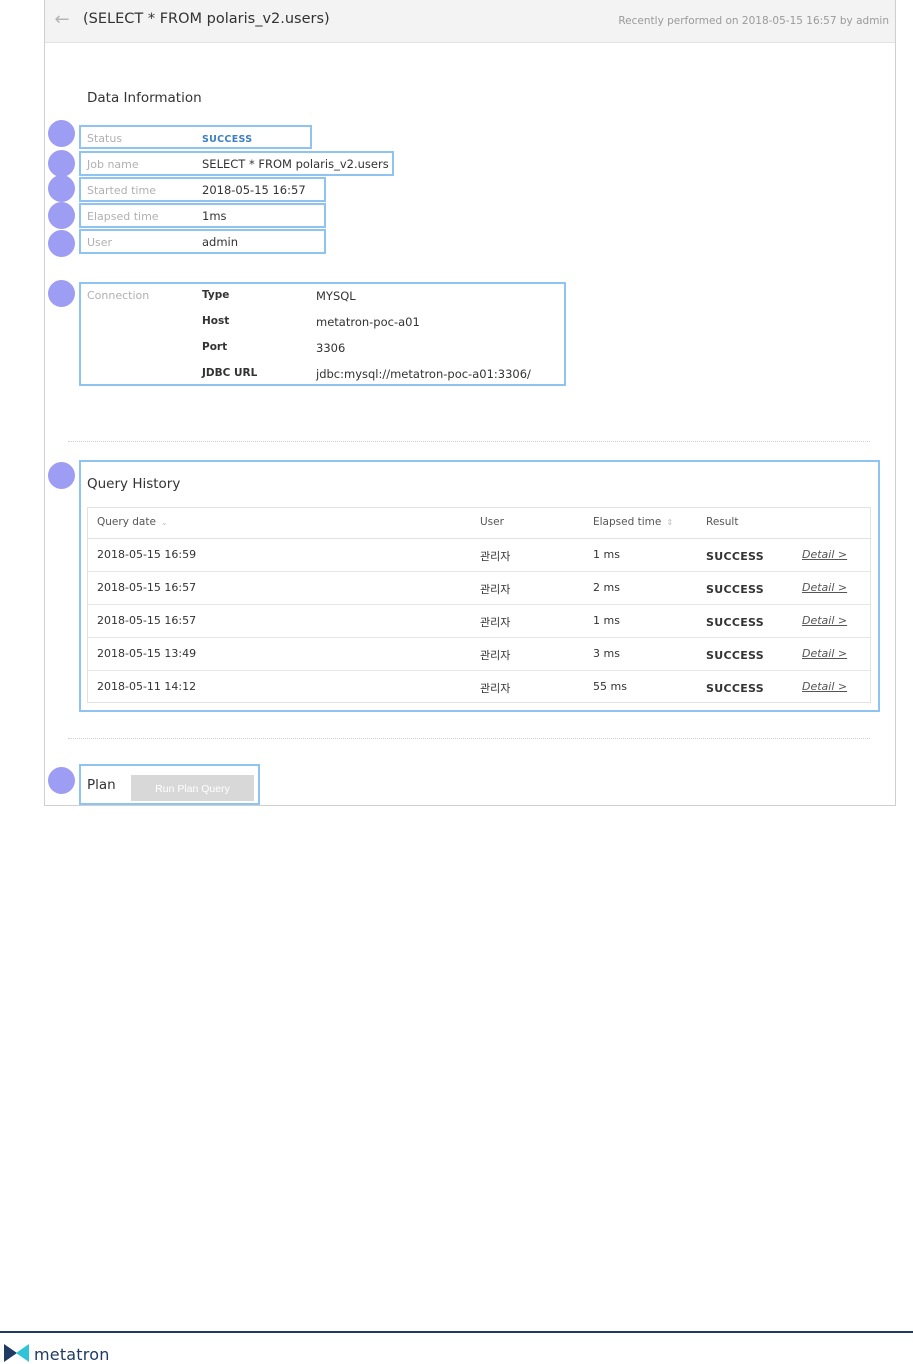 The image size is (913, 1364). Describe the element at coordinates (368, 322) in the screenshot. I see `connection-host-value: metatron-poc-a01` at that location.